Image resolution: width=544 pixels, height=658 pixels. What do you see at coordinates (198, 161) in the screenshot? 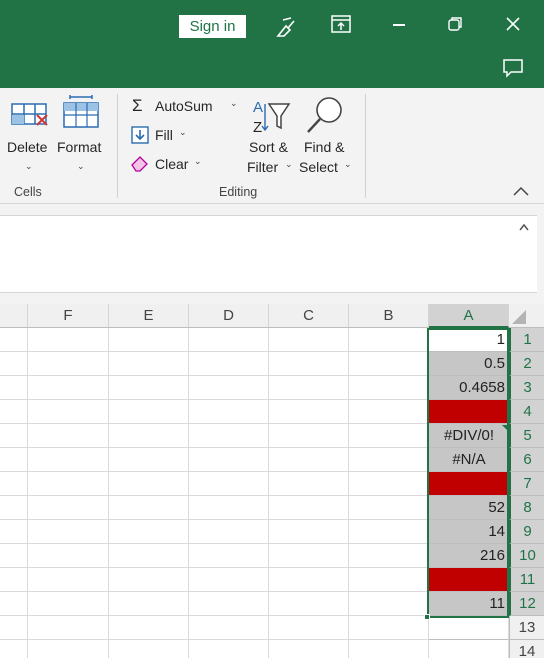
I see `clear-chevron-down-icon: ⌄` at bounding box center [198, 161].